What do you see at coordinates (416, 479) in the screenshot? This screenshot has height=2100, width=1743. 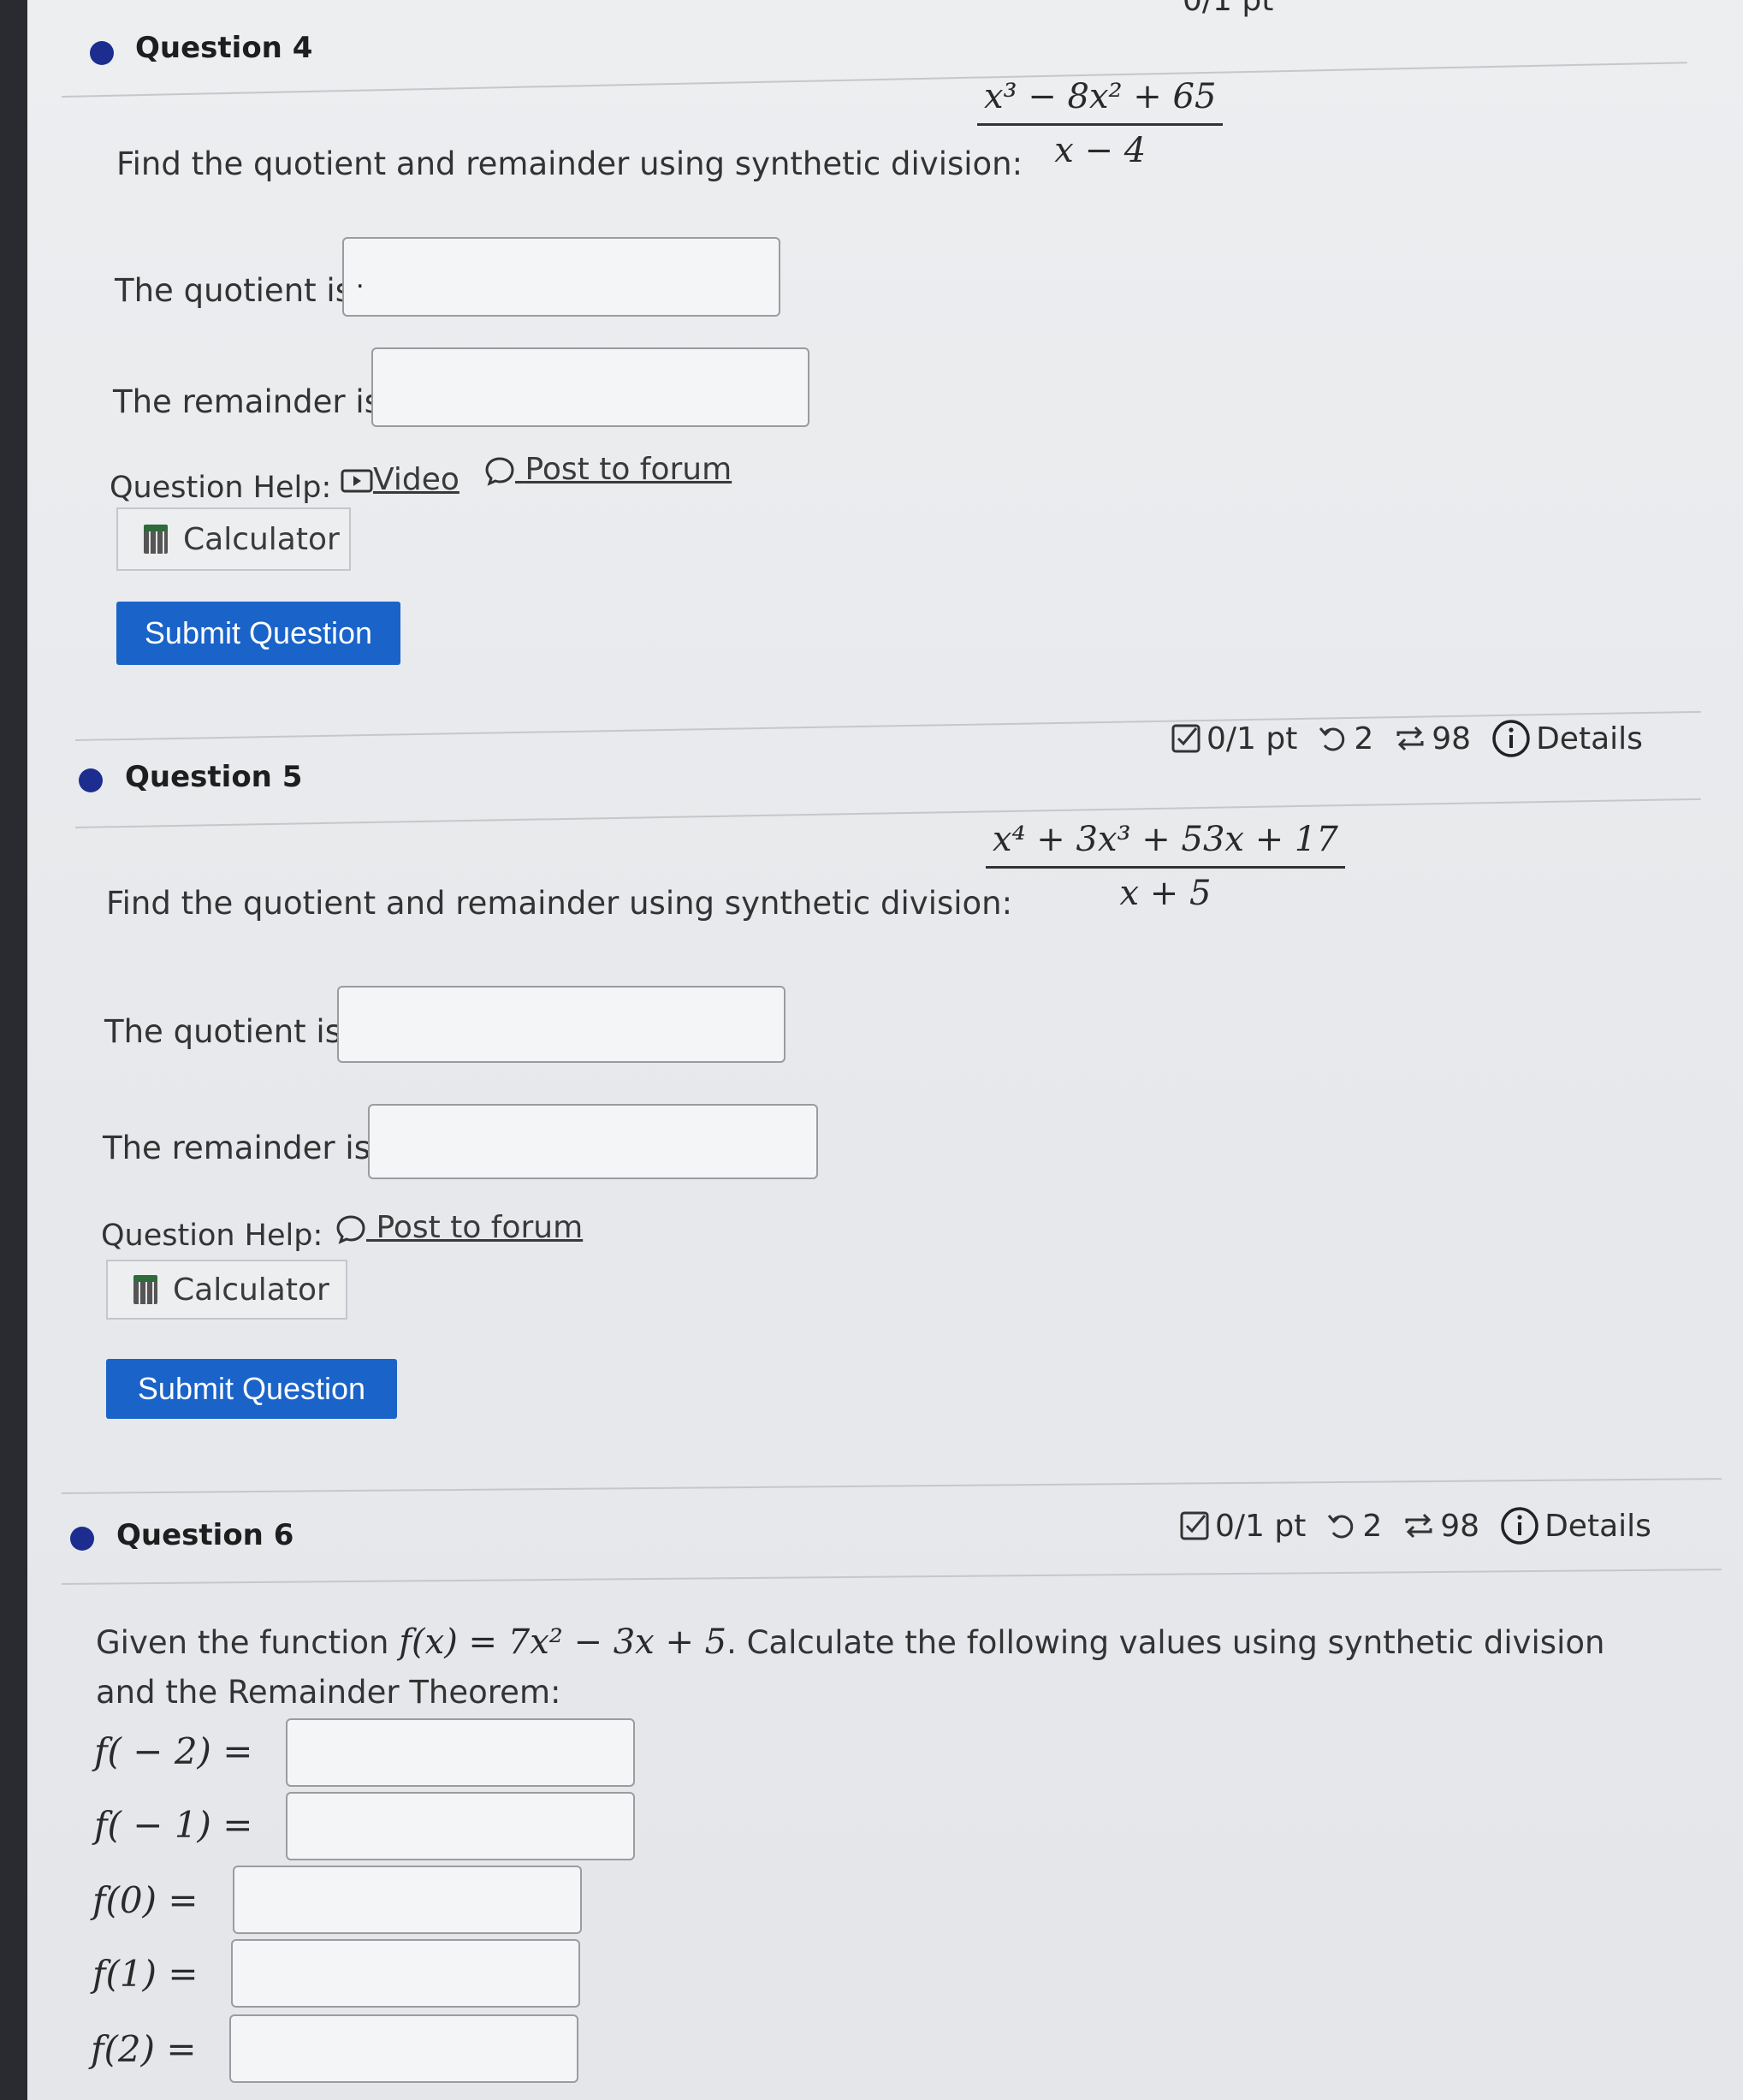 I see `video-label: Video` at bounding box center [416, 479].